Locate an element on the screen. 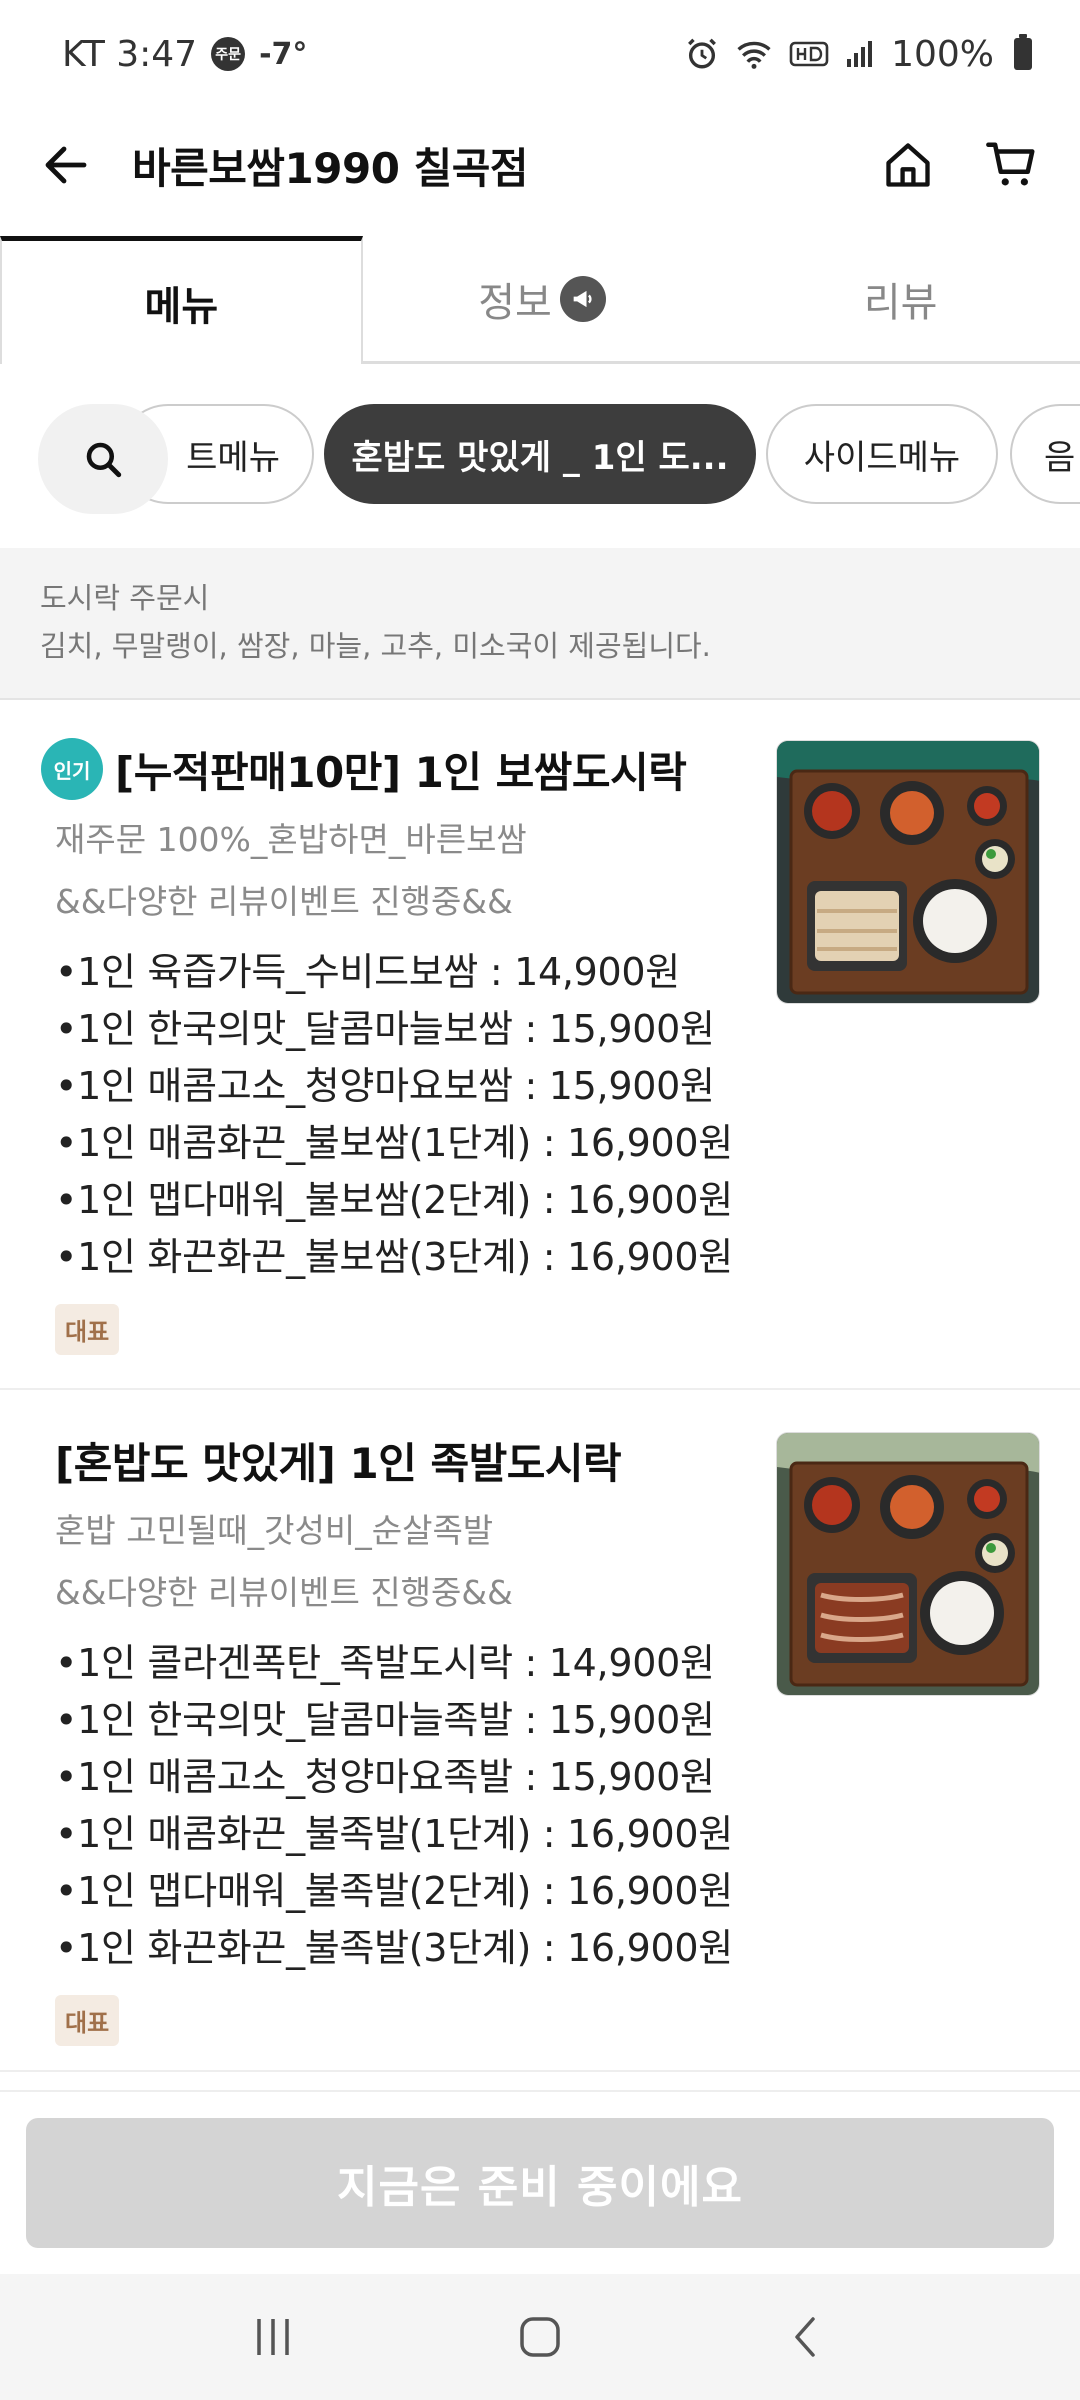 Image resolution: width=1080 pixels, height=2400 pixels. menu-option: •1인 육즙가득_수비드보쌈 : 14,900원 is located at coordinates (367, 972).